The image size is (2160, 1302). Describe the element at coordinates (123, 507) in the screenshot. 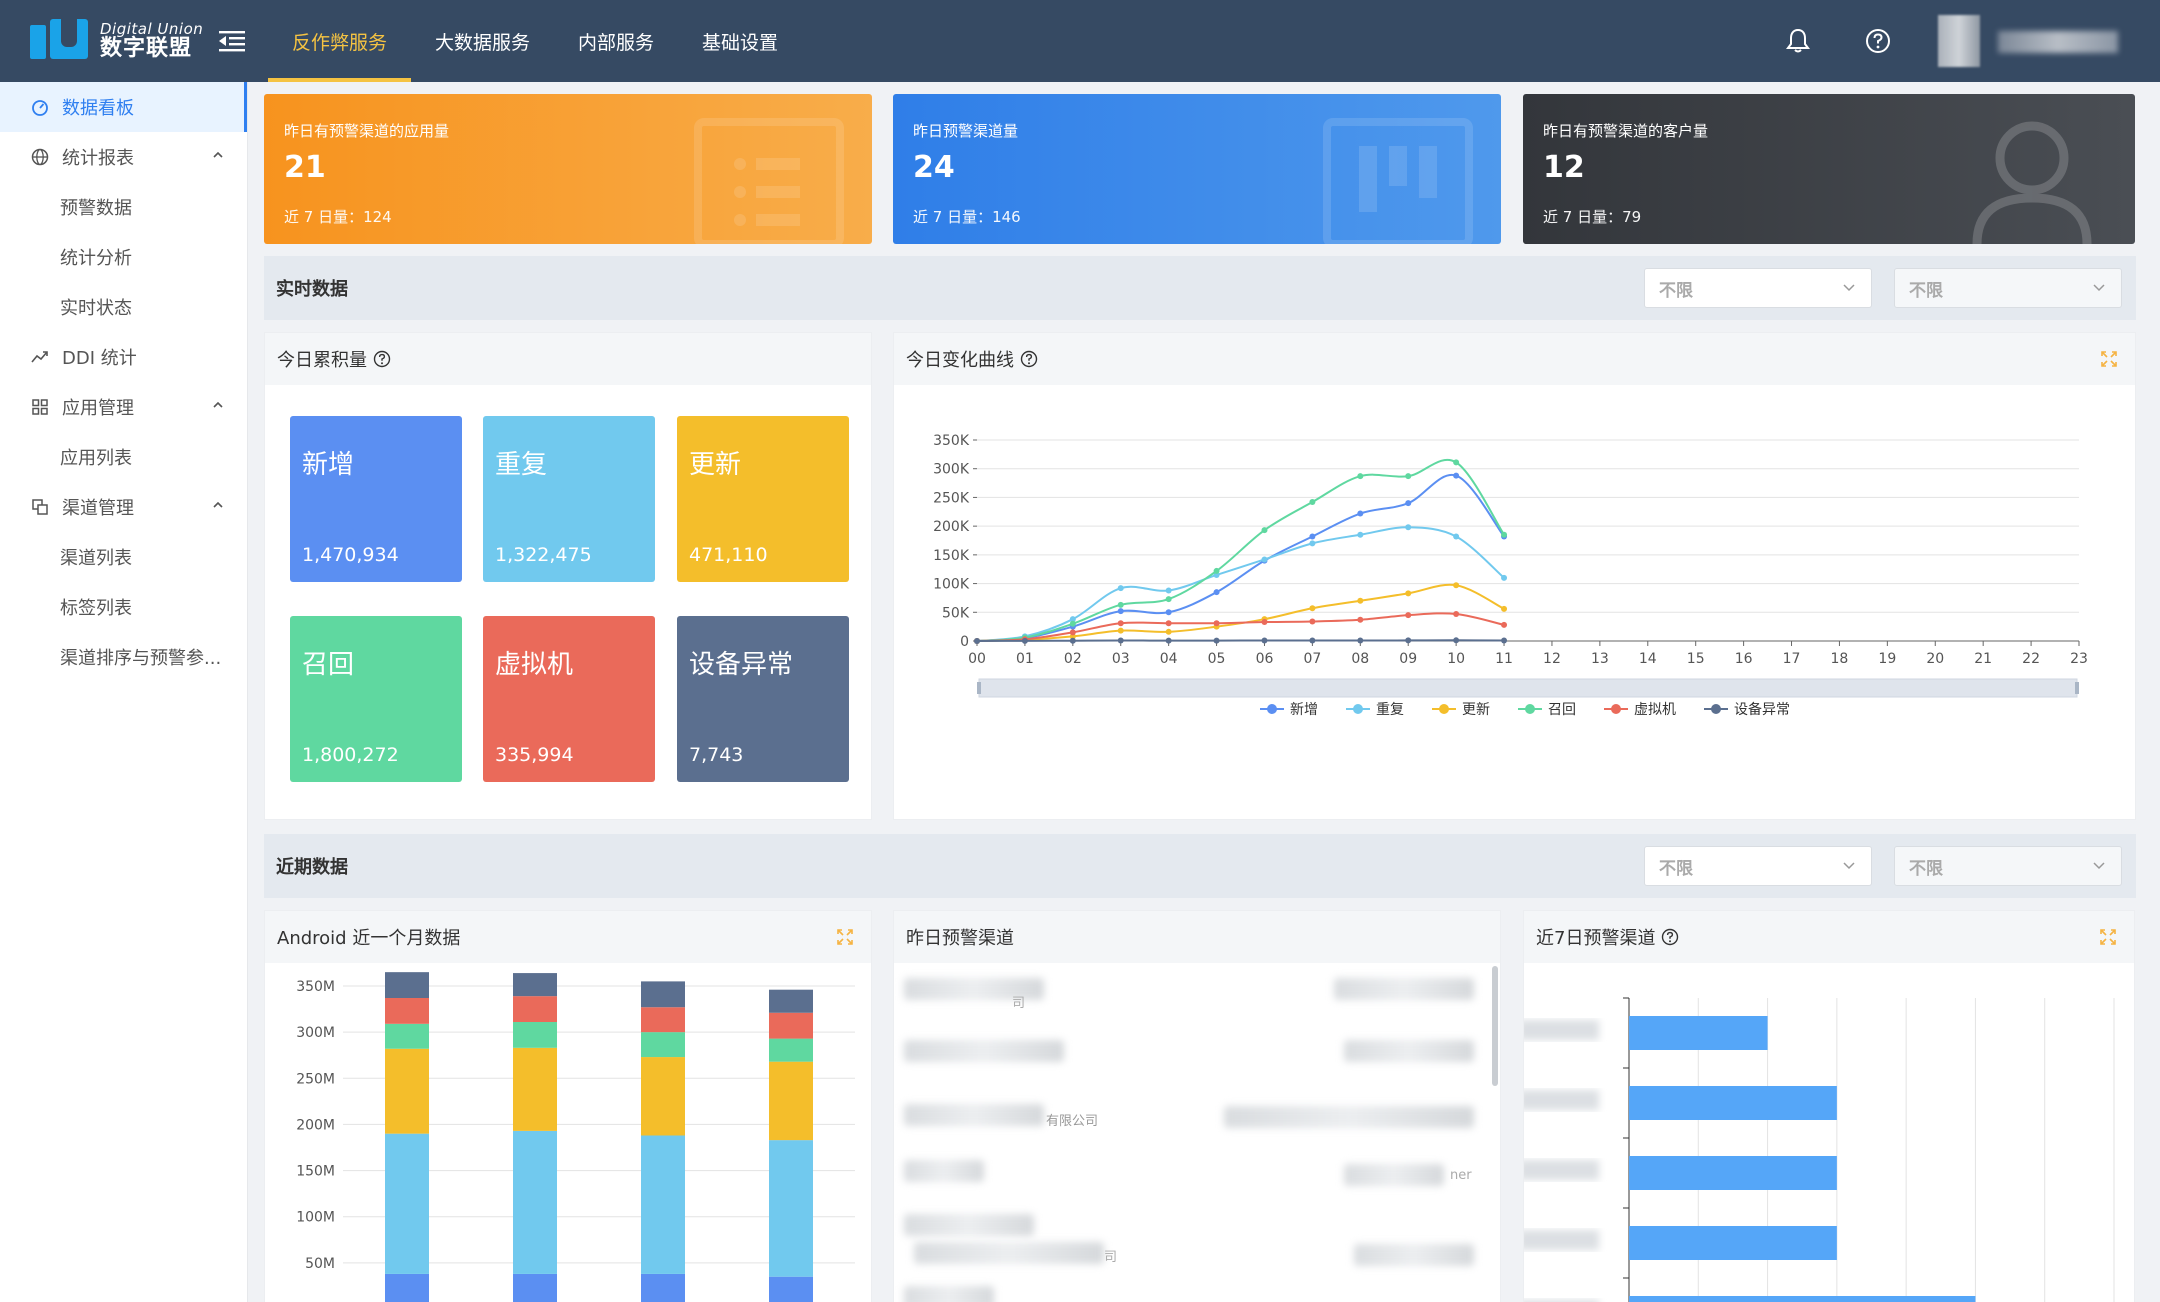

I see `sidebar-item-channels: 渠道管理` at that location.